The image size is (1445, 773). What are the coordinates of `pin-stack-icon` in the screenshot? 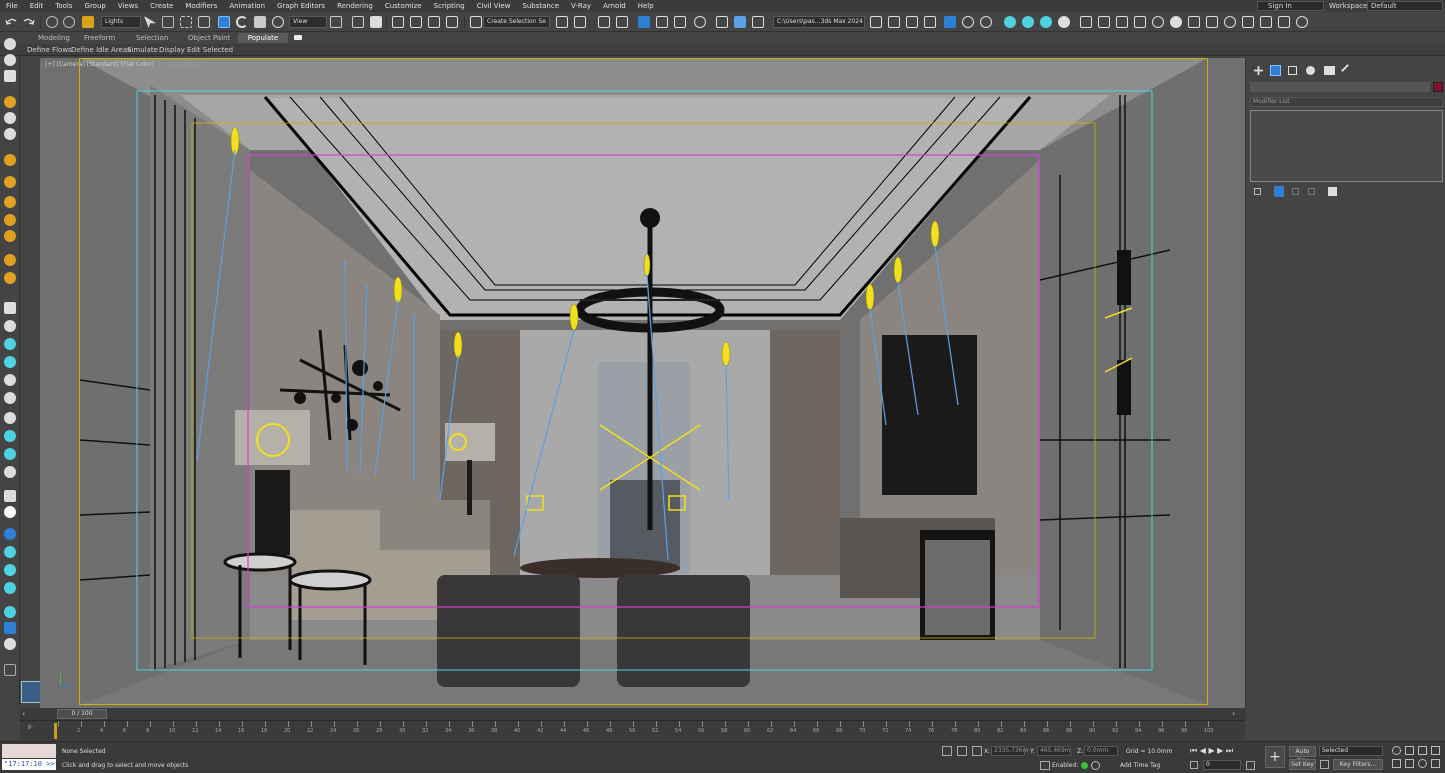 It's located at (1257, 191).